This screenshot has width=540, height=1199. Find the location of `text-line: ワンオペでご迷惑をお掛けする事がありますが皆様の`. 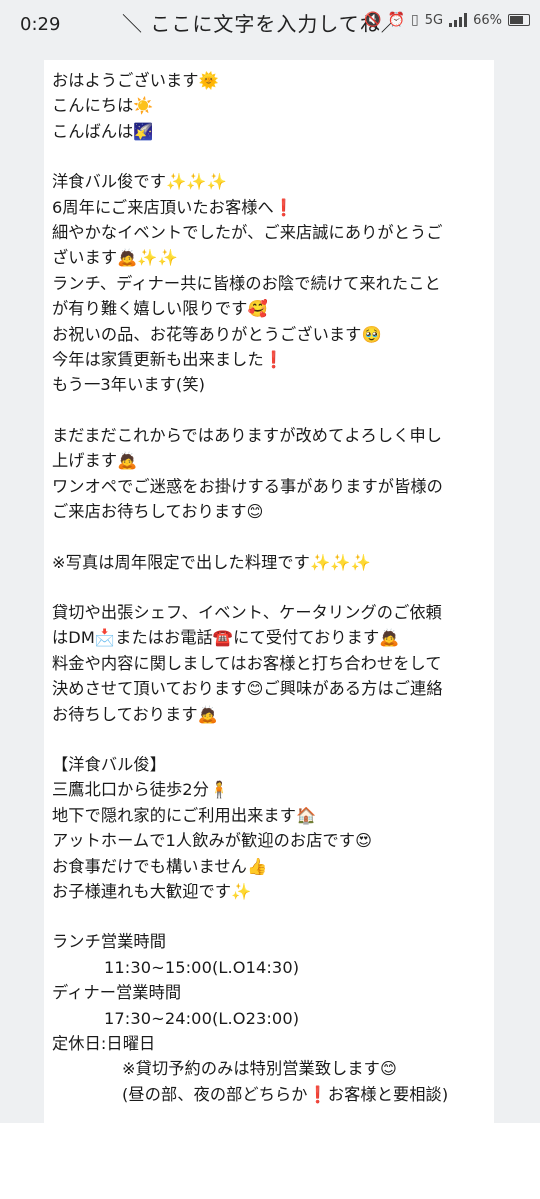

text-line: ワンオペでご迷惑をお掛けする事がありますが皆様の is located at coordinates (247, 486).